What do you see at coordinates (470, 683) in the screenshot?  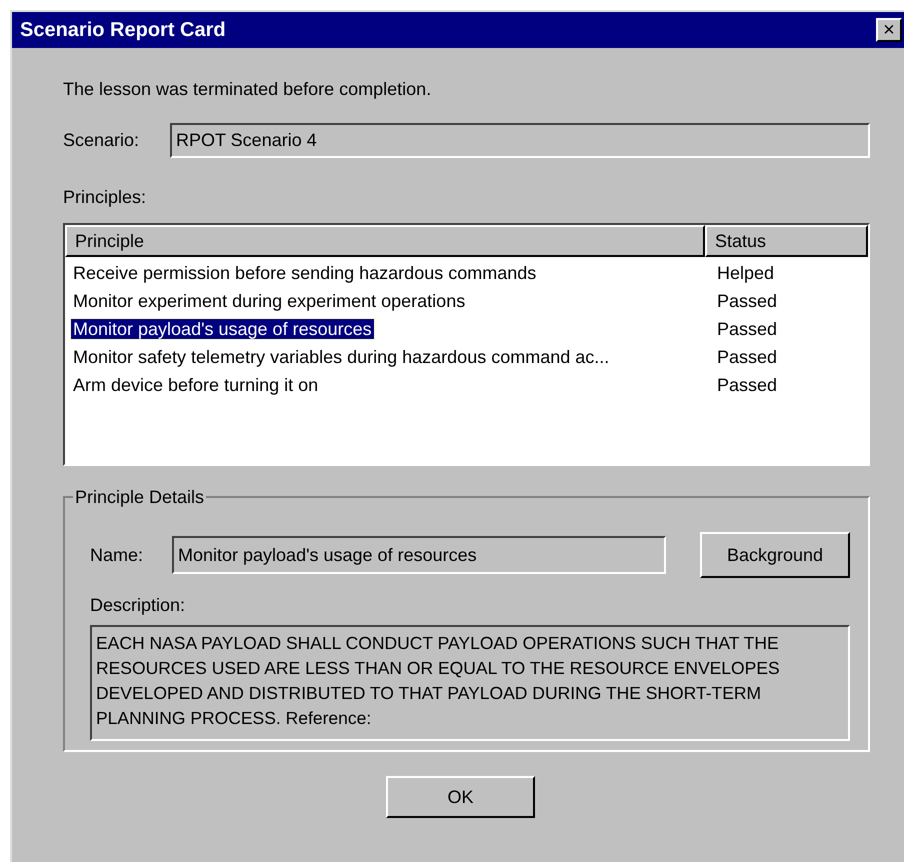 I see `description-box: EACH NASA PAYLOAD SHALL CONDUCT PAYLOAD OPERATIONS SUCH THAT THE RESOURCES USED ARE LESS THAN OR EQUAL TO THE RESOURCE ENVELOPES DEVELOPED AND DISTRIBUTED TO THAT PAYLOAD DURING THE SHORT-TERM PLANNING PROCESS. Reference:` at bounding box center [470, 683].